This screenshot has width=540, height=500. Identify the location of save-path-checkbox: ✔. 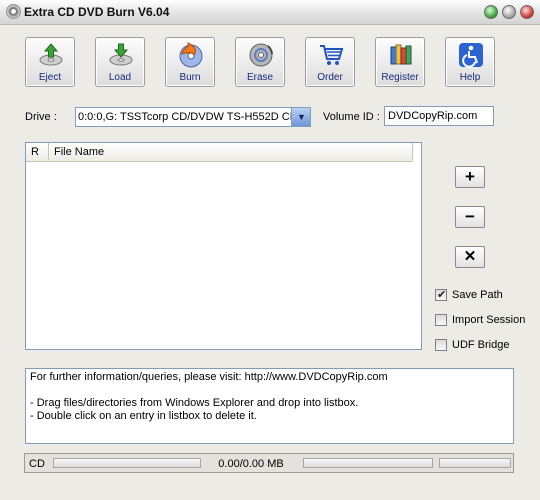
(441, 295).